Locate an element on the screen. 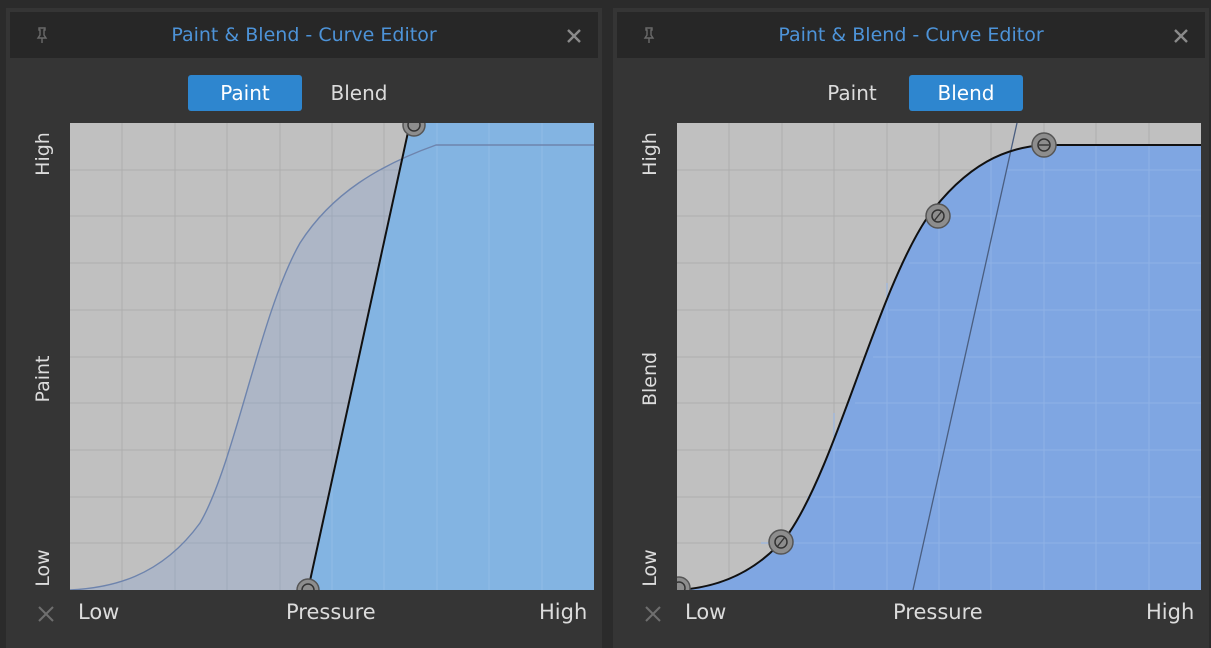  y-axis-title: Blend is located at coordinates (650, 379).